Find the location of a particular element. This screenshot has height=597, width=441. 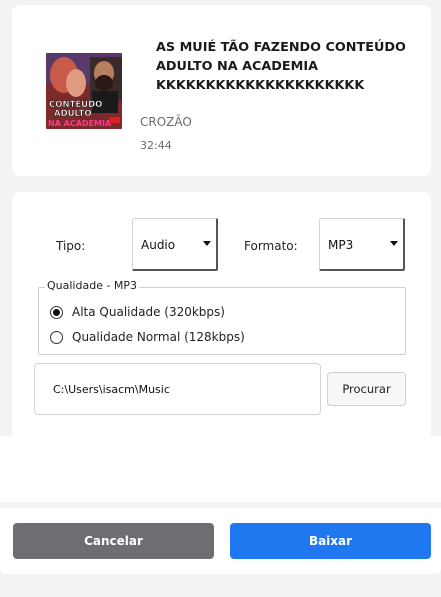

browse-button: Procurar is located at coordinates (366, 389).